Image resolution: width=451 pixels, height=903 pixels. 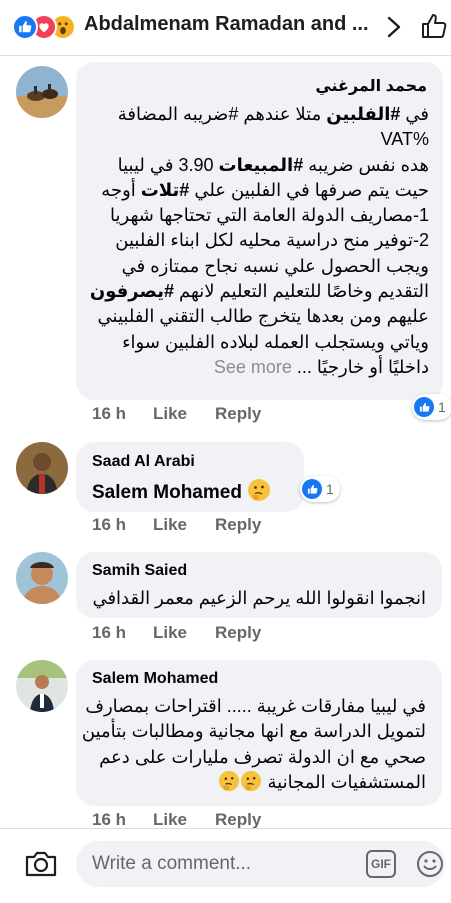 What do you see at coordinates (404, 139) in the screenshot?
I see `comment-line: %VAT` at bounding box center [404, 139].